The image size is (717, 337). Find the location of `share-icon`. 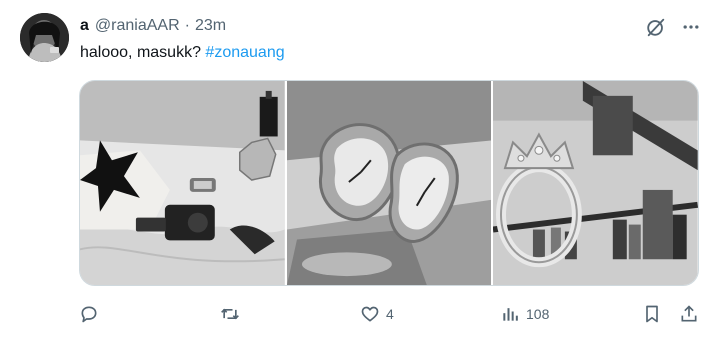

share-icon is located at coordinates (689, 313).